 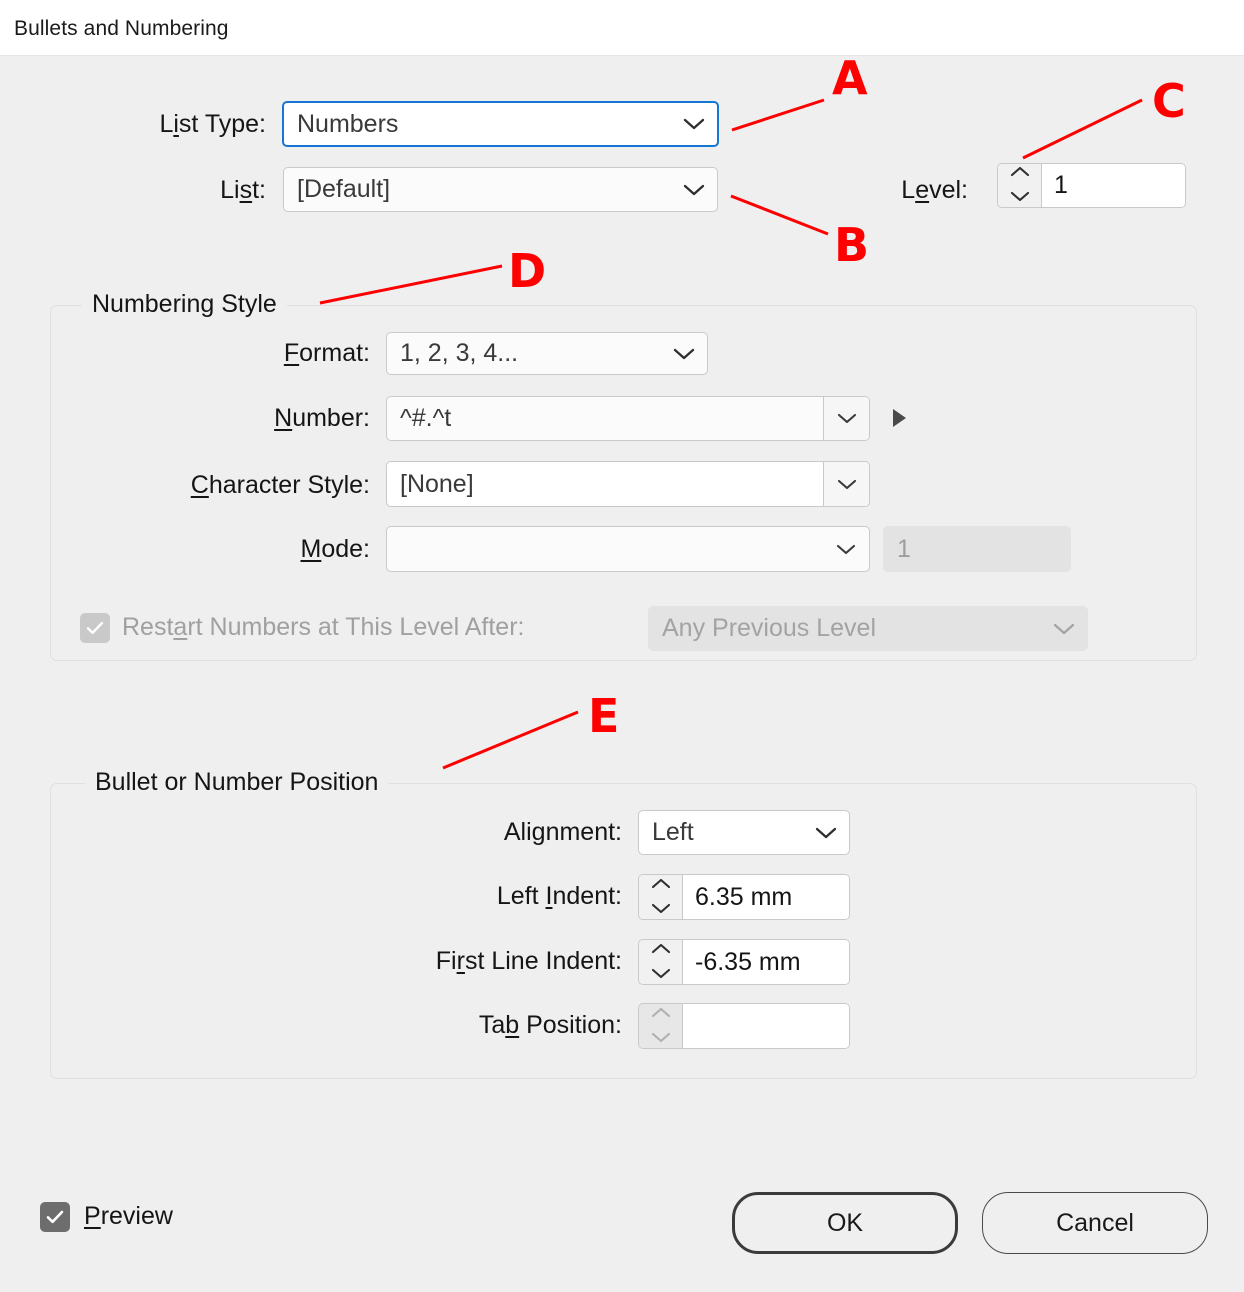 I want to click on level-input: 1, so click(x=1113, y=185).